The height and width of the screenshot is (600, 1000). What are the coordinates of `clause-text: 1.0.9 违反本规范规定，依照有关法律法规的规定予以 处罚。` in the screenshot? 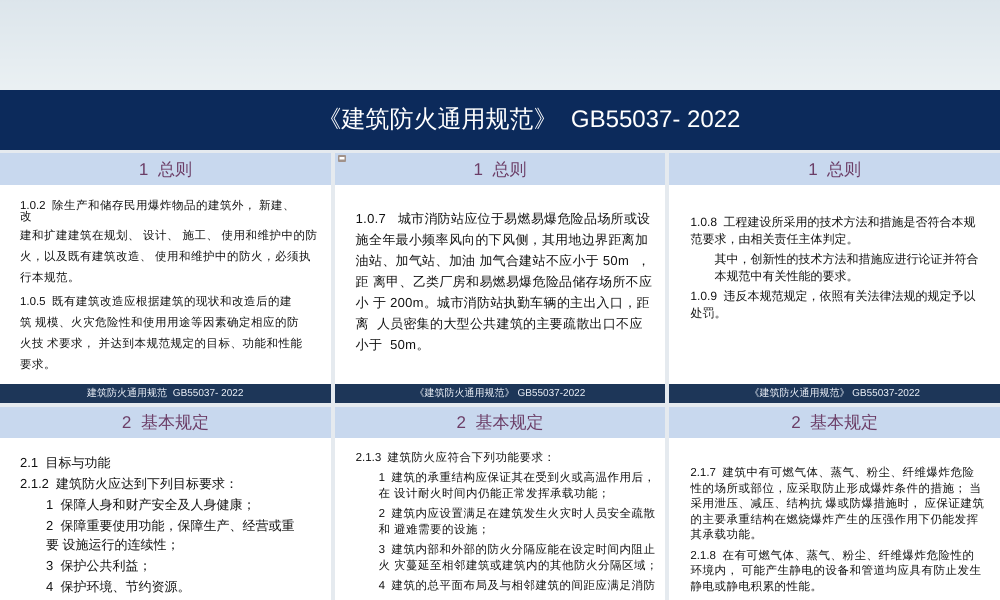 It's located at (833, 305).